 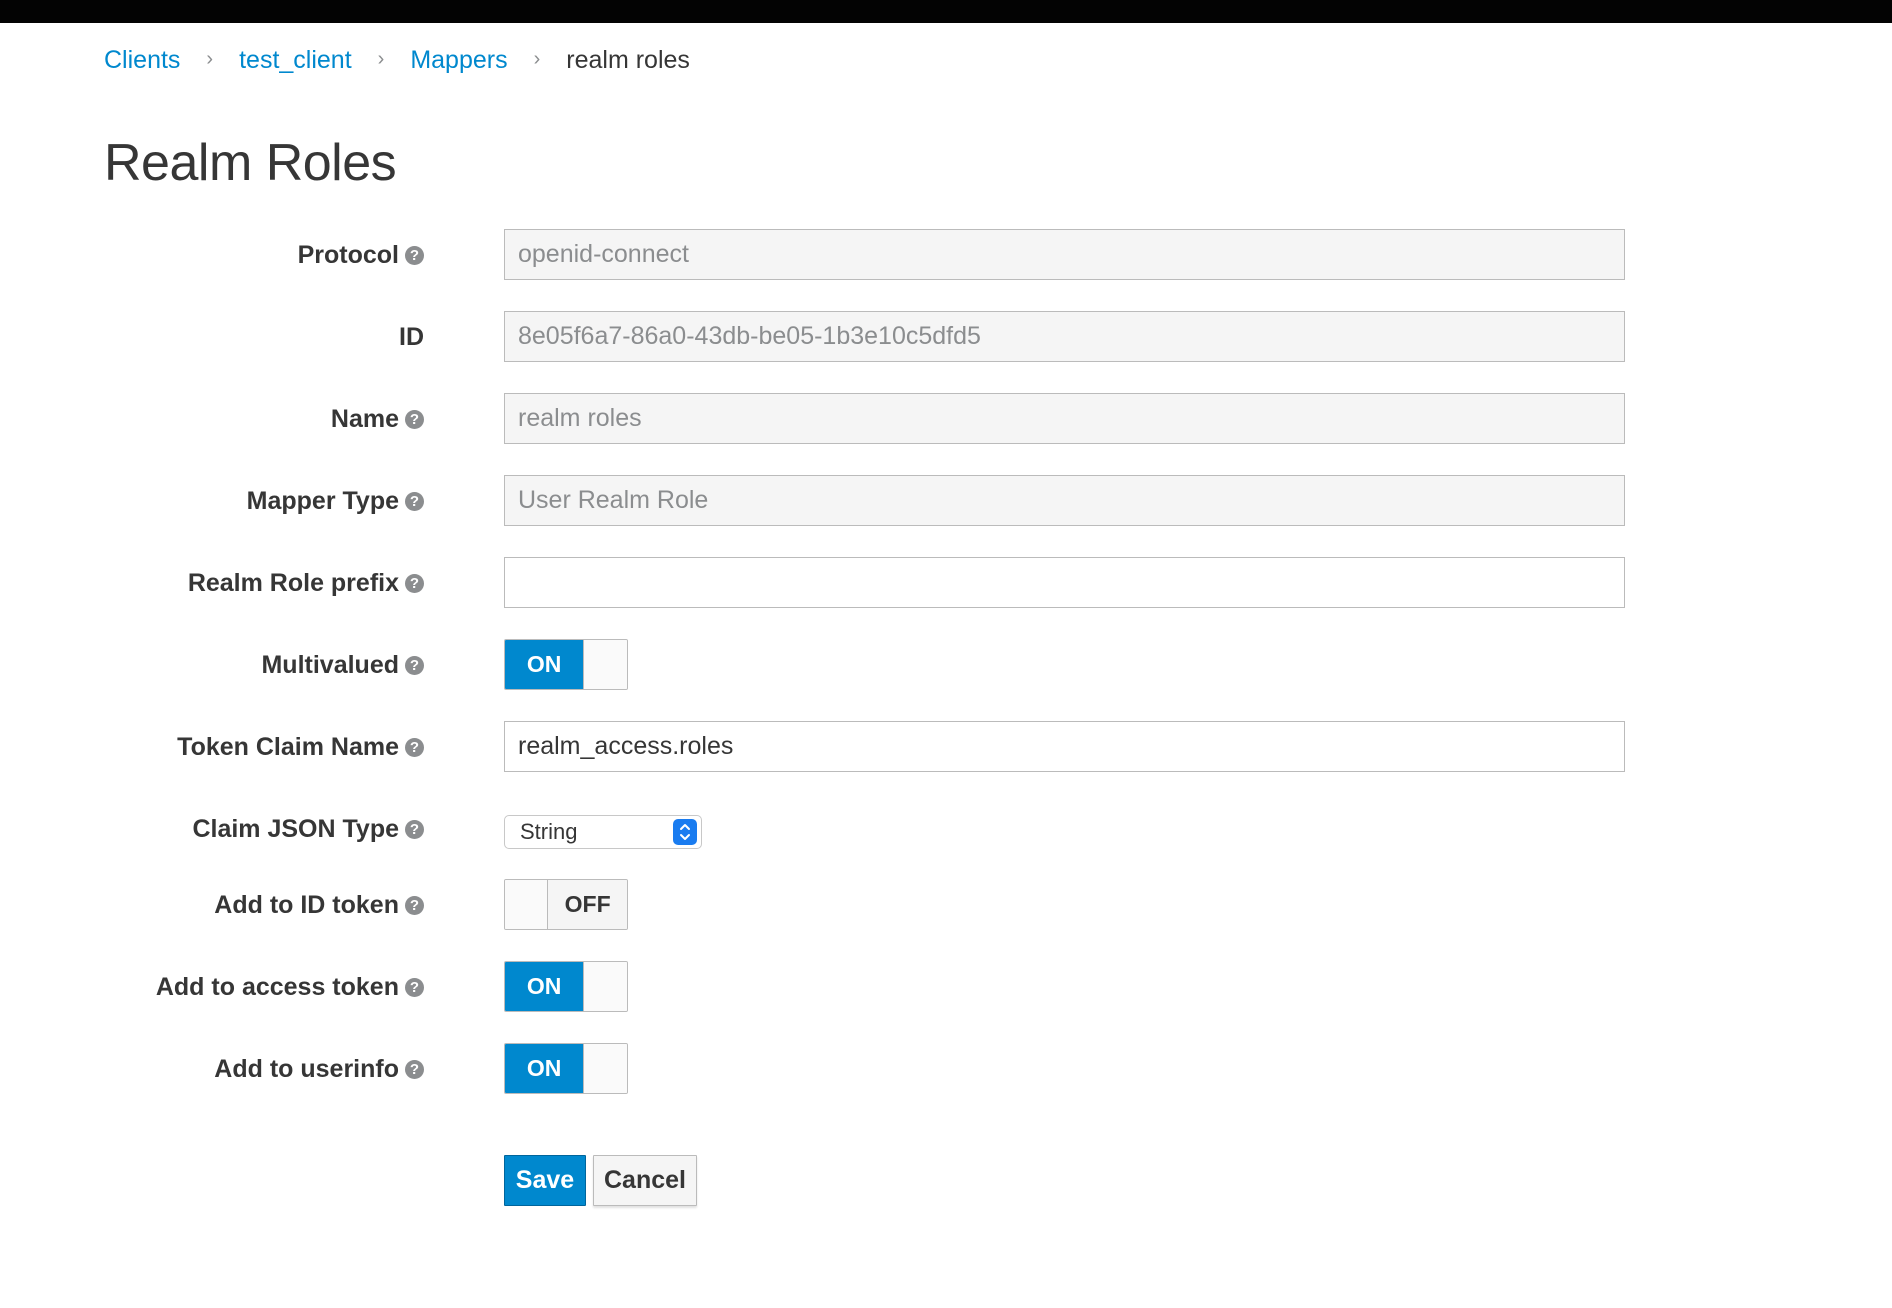 What do you see at coordinates (946, 11) in the screenshot?
I see `top-bar` at bounding box center [946, 11].